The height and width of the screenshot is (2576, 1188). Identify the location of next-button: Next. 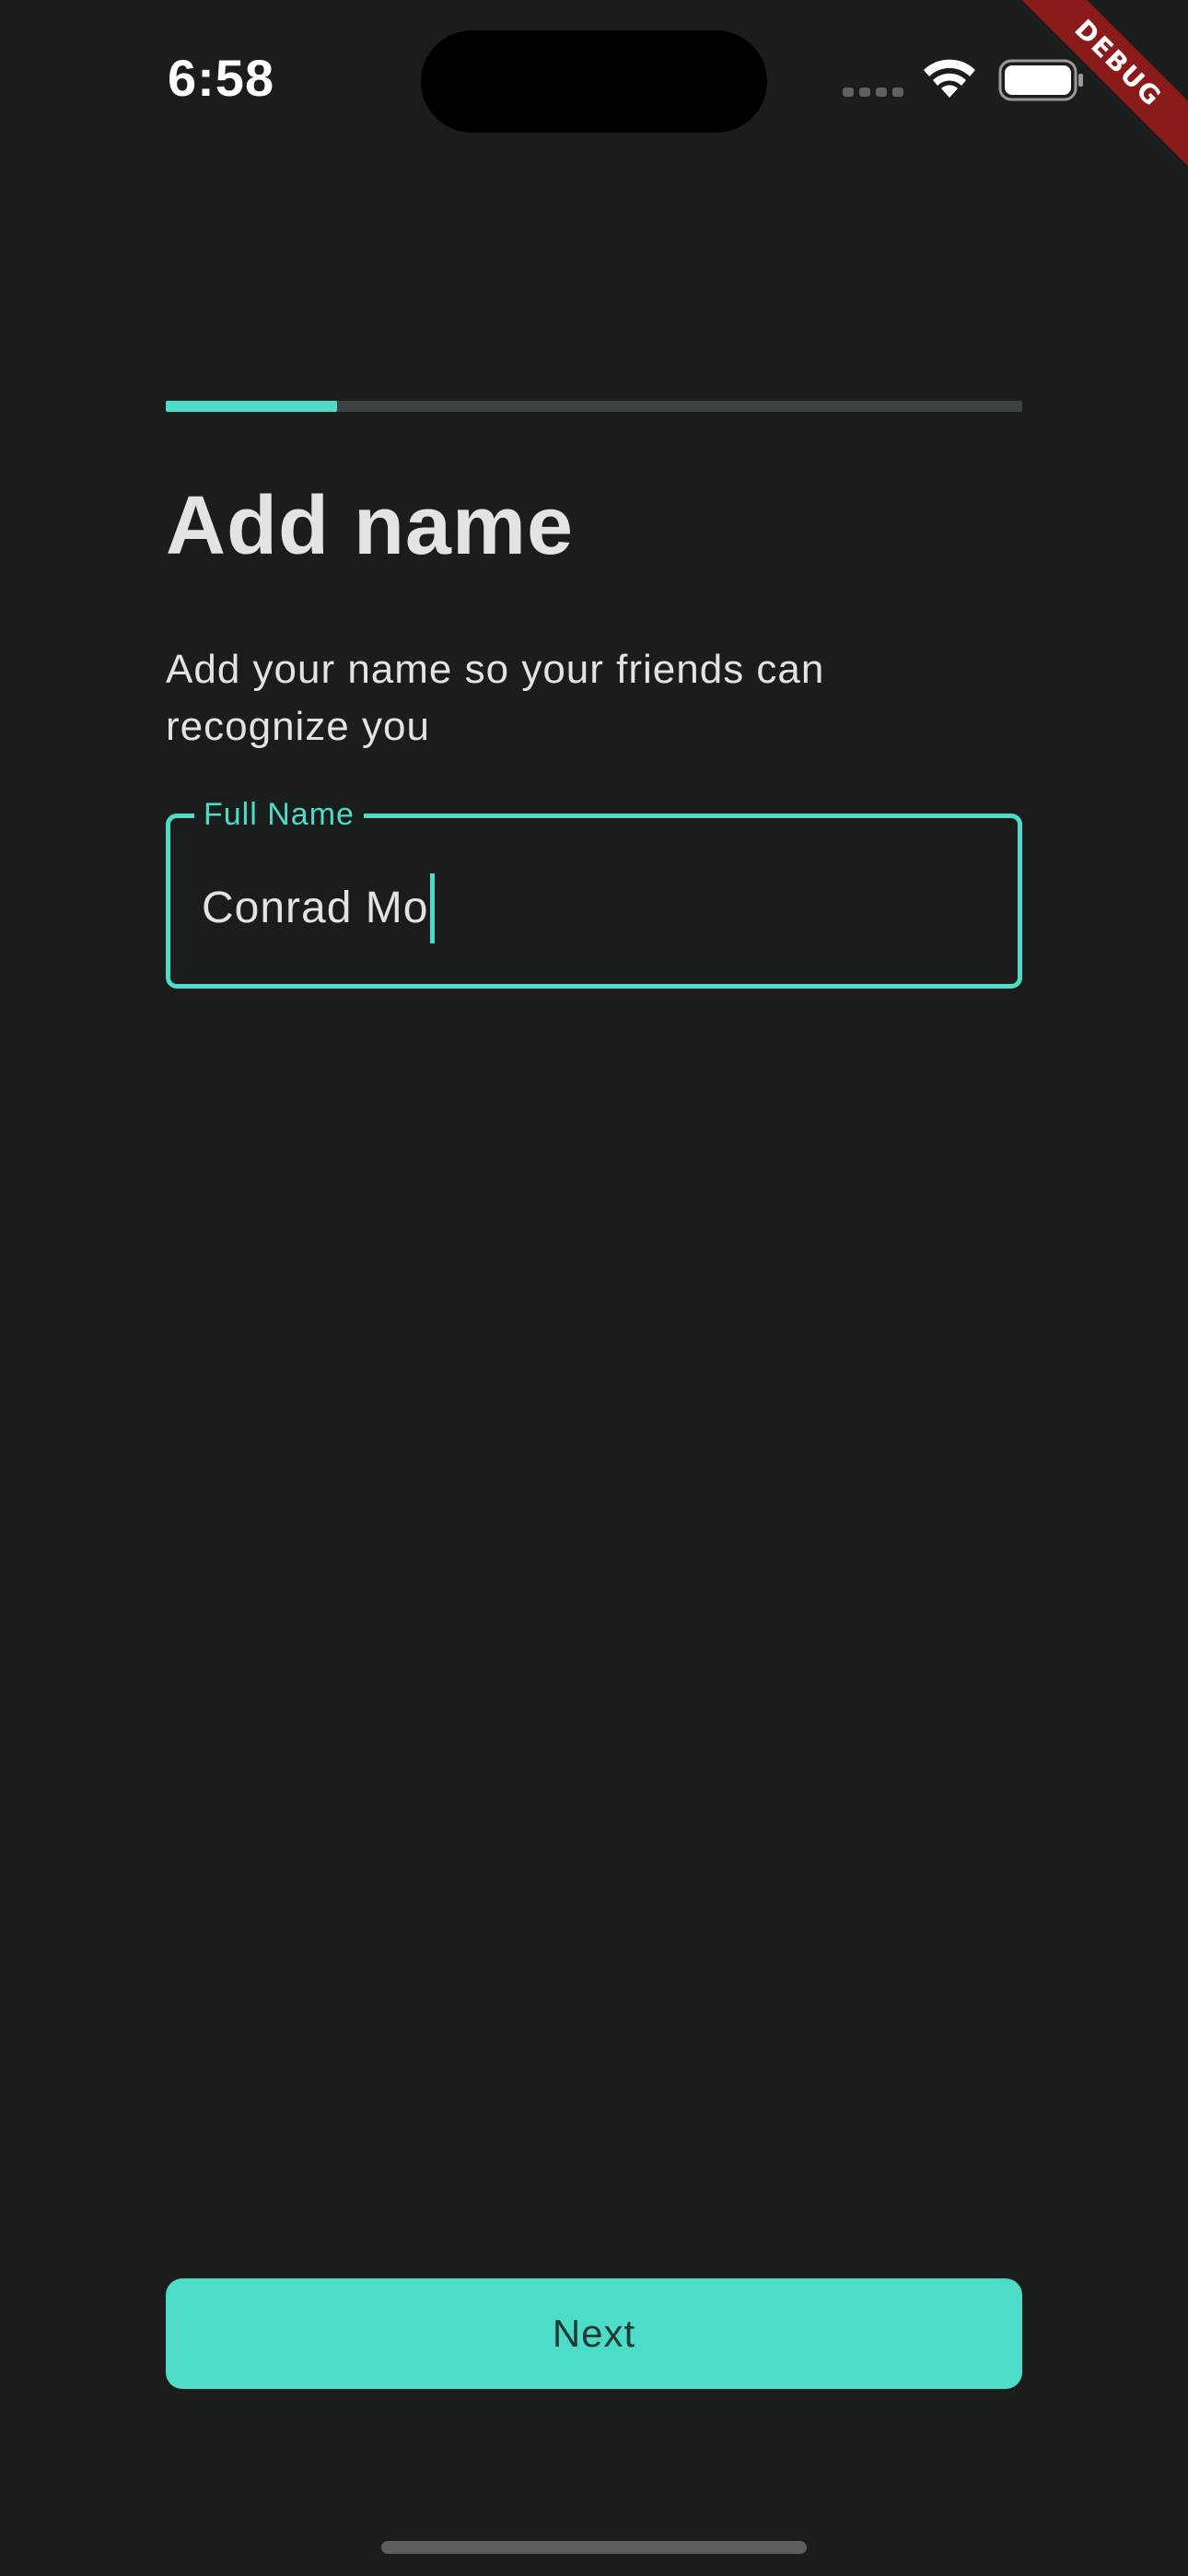
(594, 2333).